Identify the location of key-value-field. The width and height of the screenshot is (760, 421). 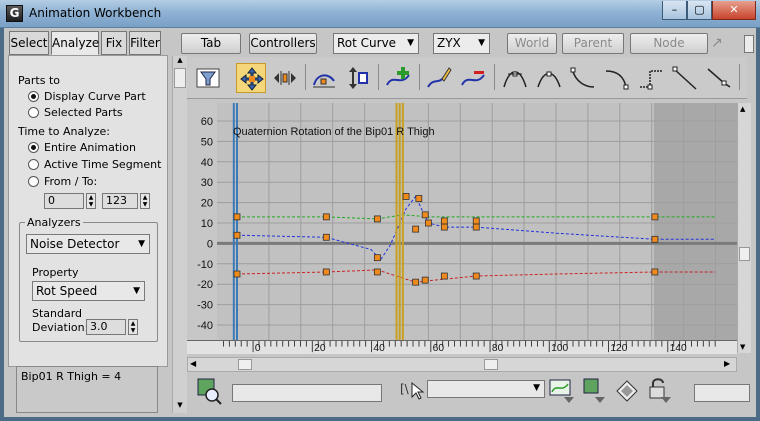
(307, 393).